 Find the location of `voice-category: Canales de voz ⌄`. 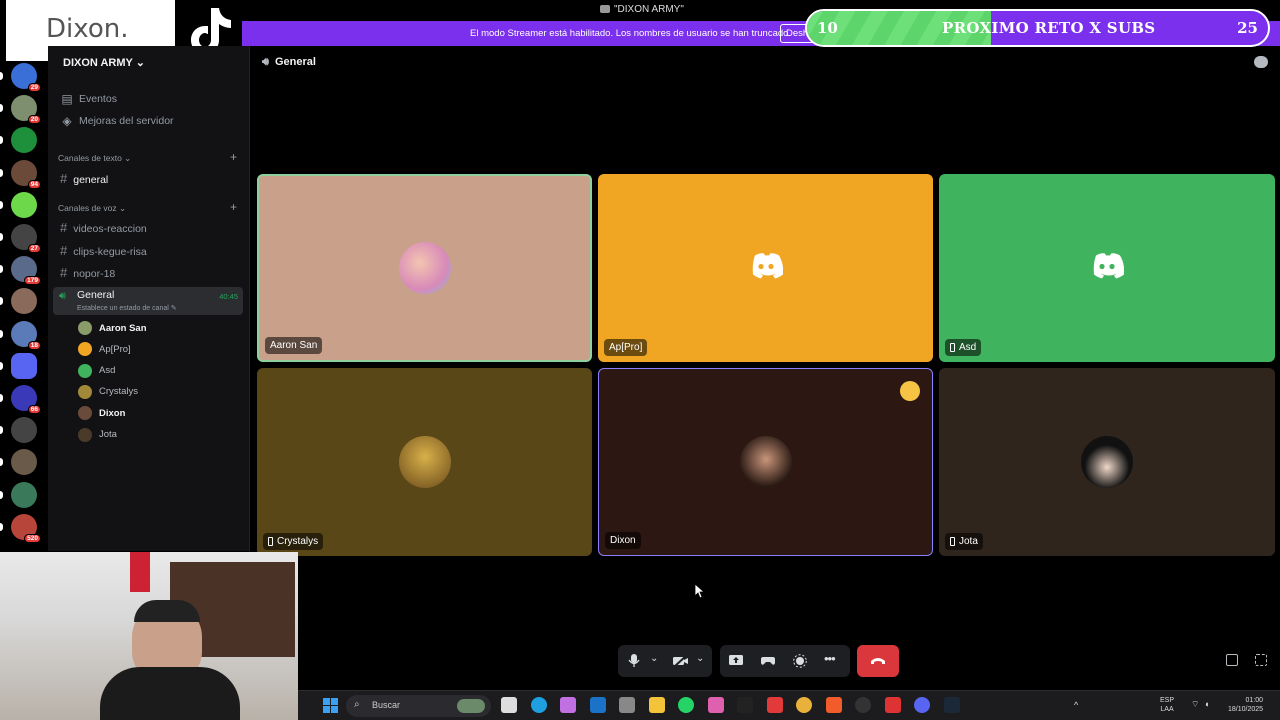

voice-category: Canales de voz ⌄ is located at coordinates (92, 208).